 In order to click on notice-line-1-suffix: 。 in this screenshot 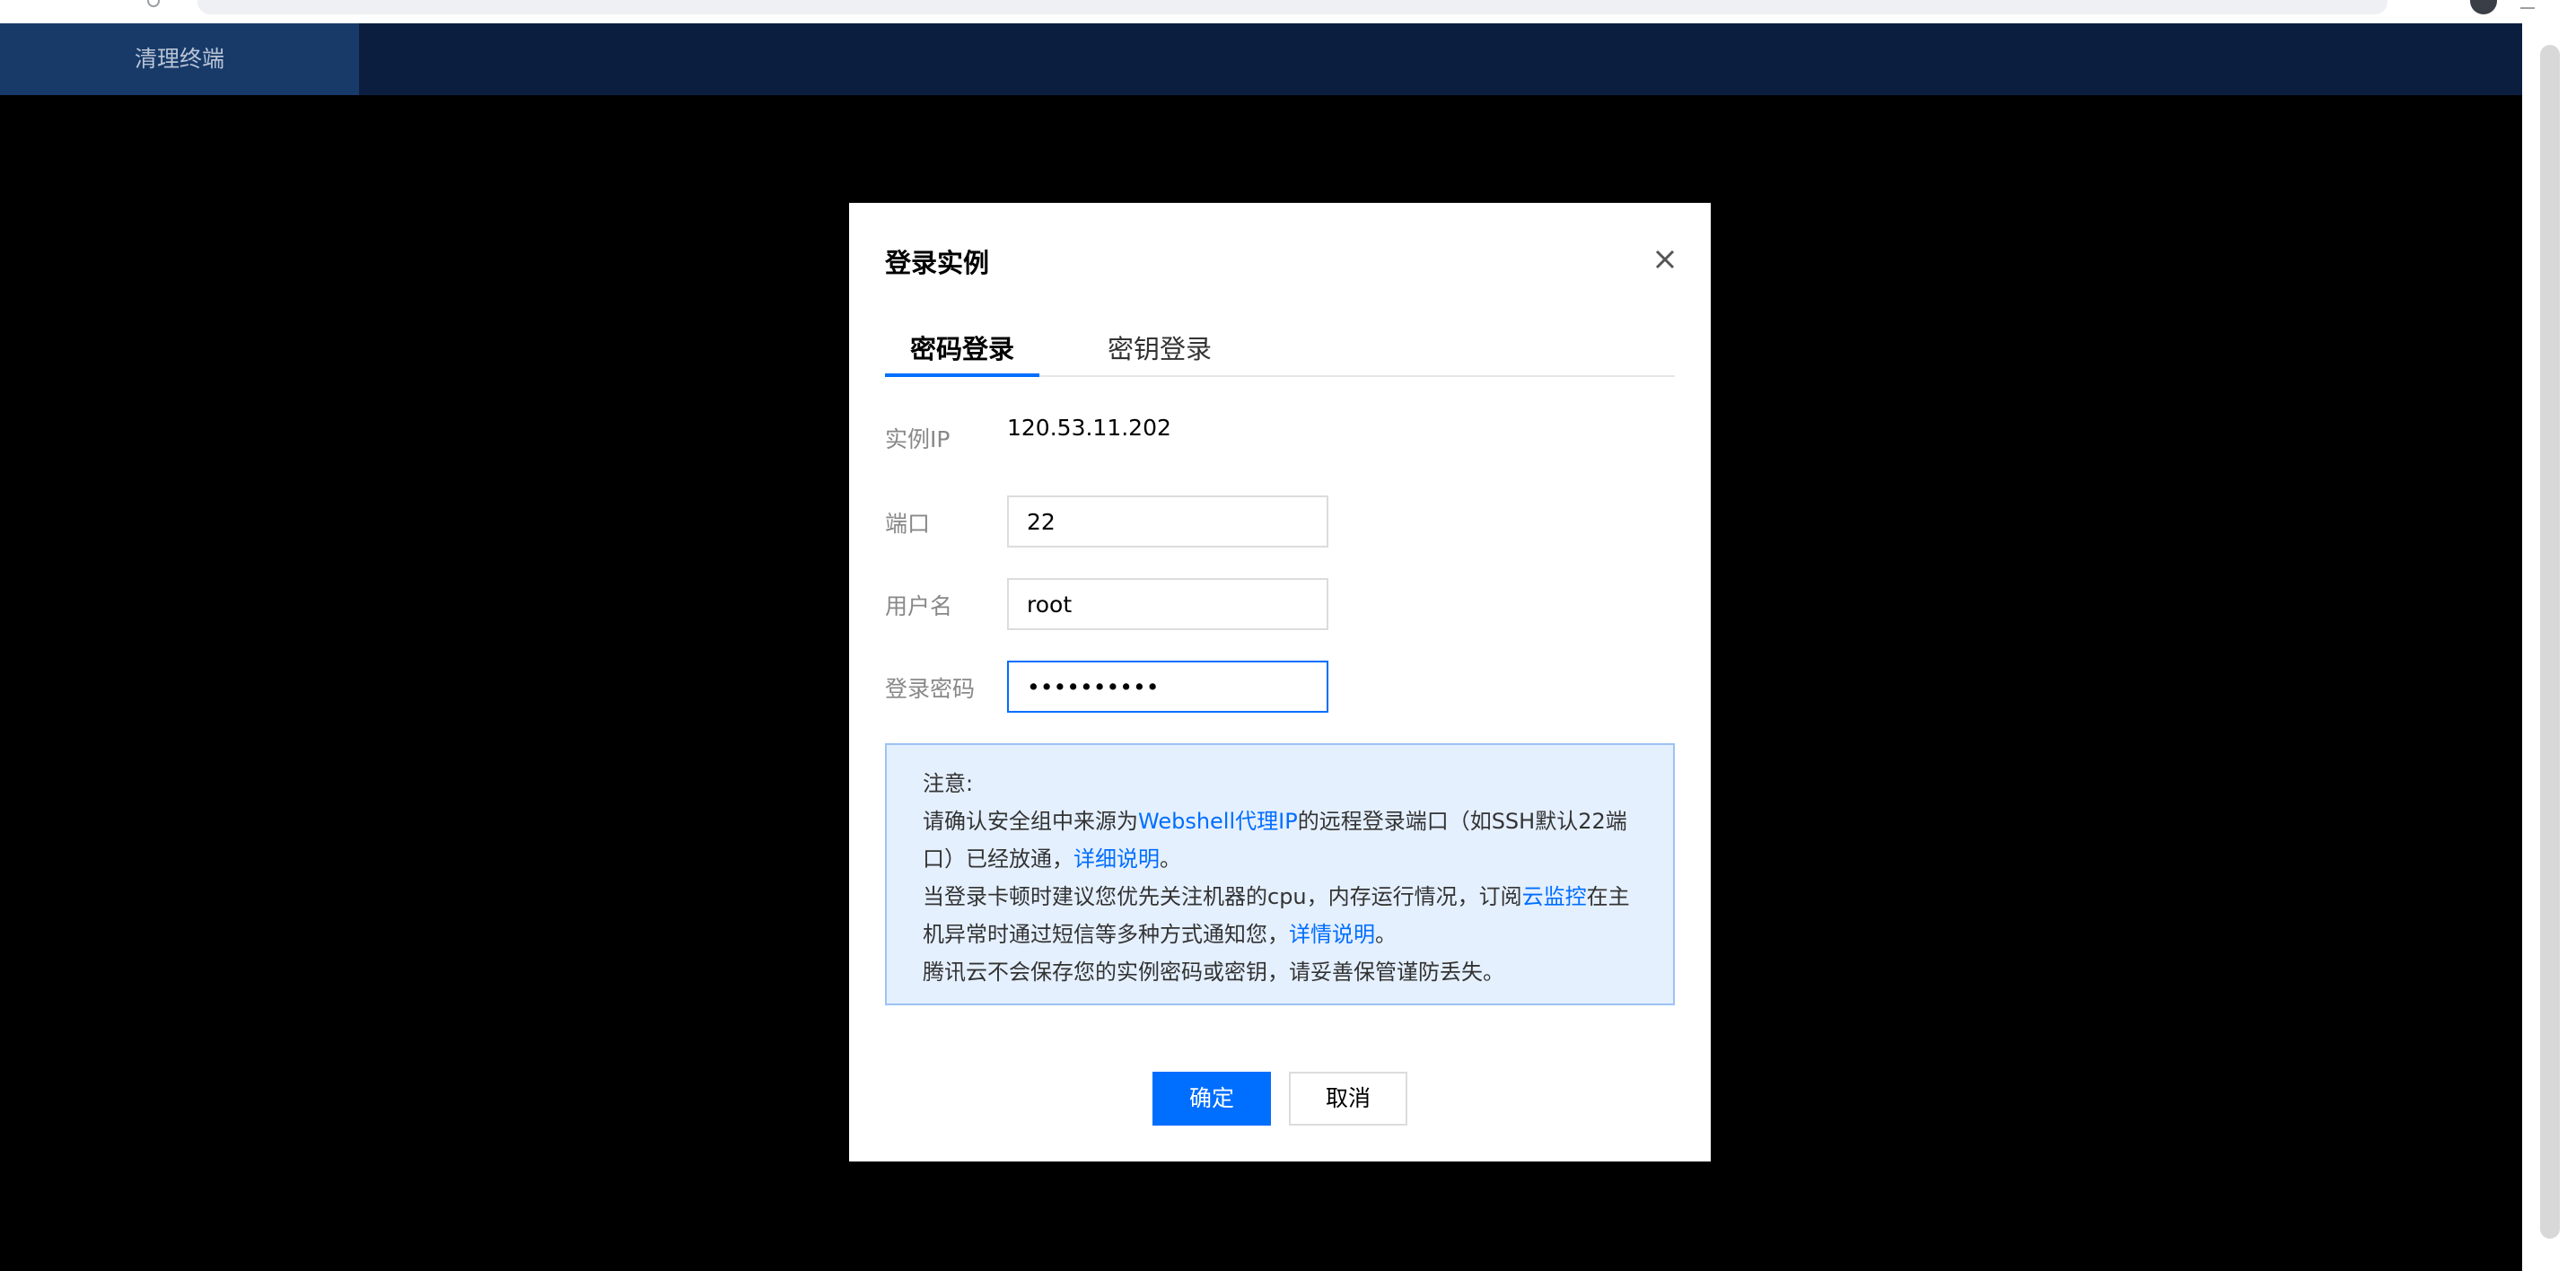, I will do `click(1170, 859)`.